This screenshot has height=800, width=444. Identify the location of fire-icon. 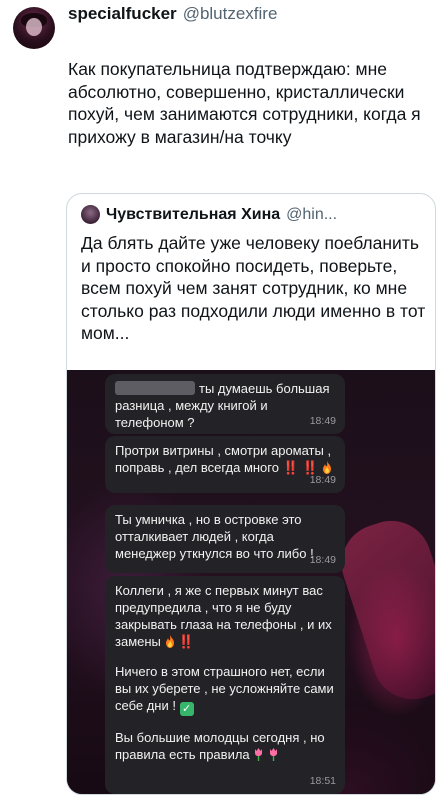
(169, 641).